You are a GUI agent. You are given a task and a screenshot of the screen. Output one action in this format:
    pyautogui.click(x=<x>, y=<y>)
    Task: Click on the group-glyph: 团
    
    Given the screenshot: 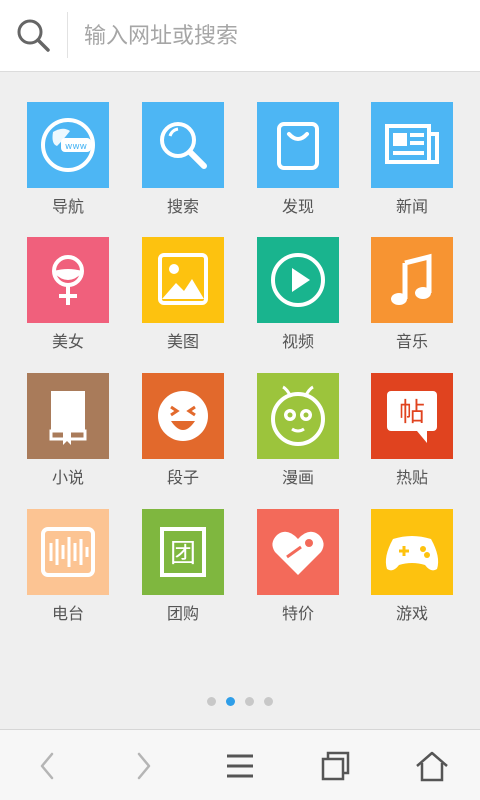 What is the action you would take?
    pyautogui.click(x=183, y=554)
    